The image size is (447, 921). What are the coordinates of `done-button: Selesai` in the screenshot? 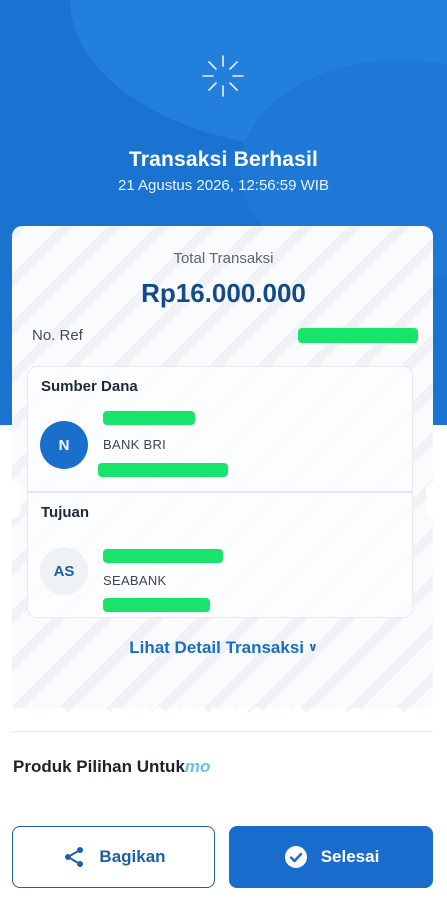 It's located at (331, 857).